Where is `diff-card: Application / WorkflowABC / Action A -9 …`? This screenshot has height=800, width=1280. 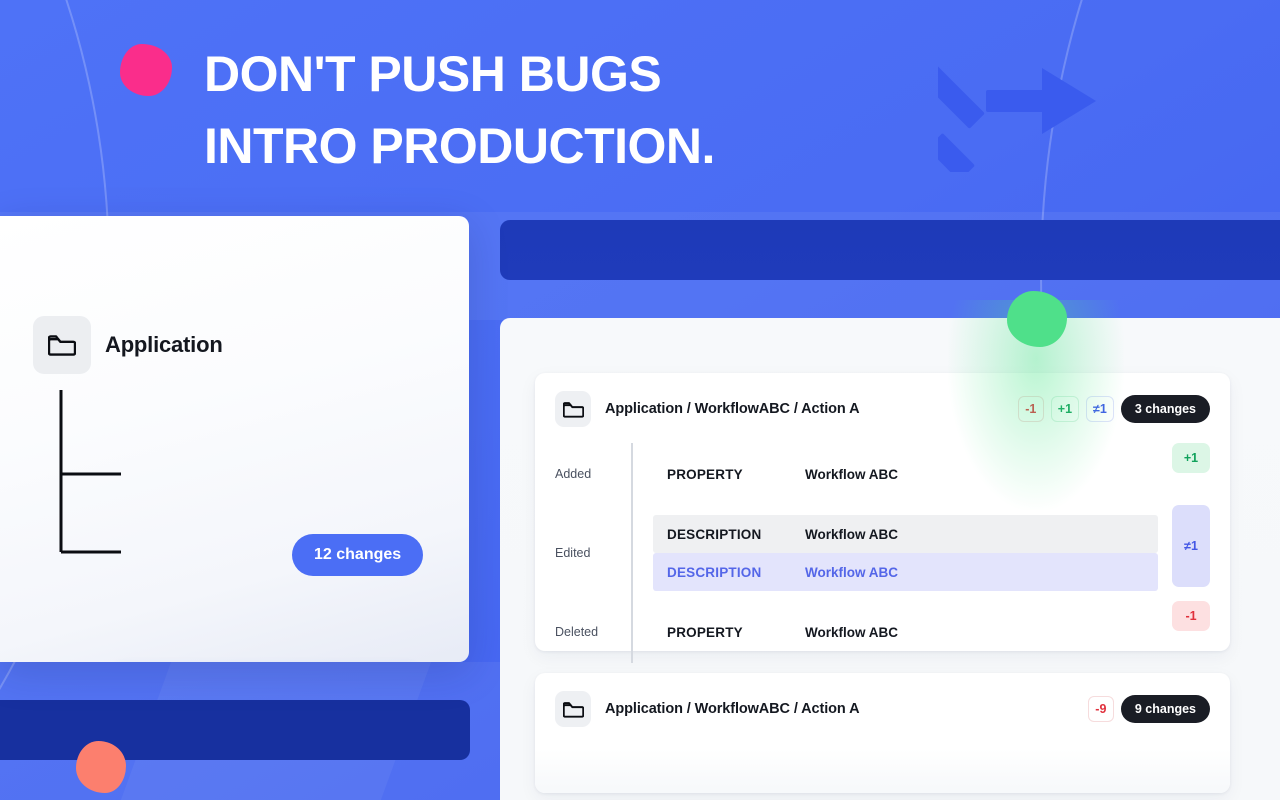 diff-card: Application / WorkflowABC / Action A -9 … is located at coordinates (882, 733).